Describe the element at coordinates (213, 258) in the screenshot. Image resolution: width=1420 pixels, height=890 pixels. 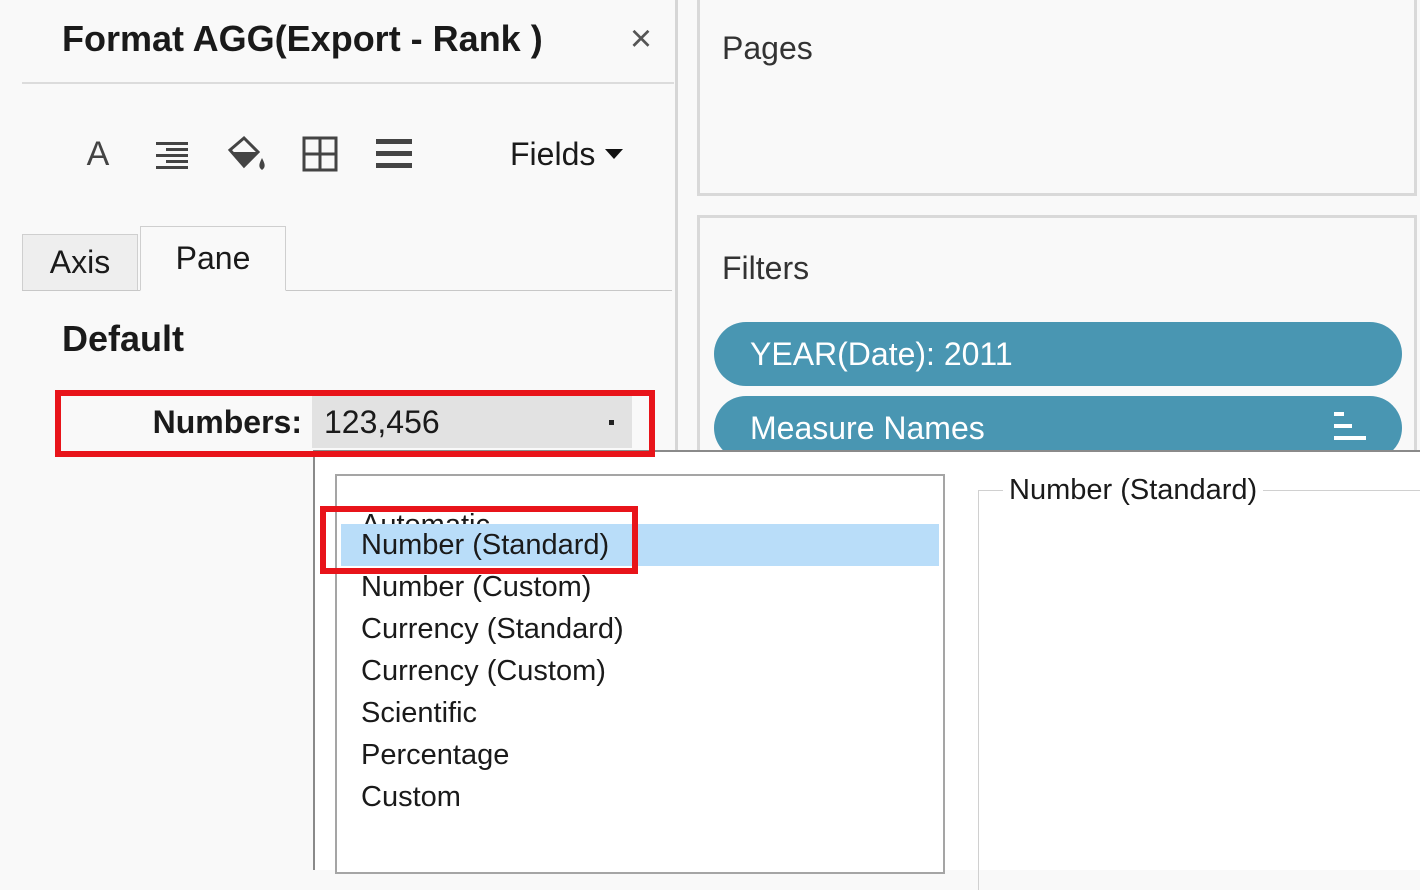
I see `tab-pane: Pane` at that location.